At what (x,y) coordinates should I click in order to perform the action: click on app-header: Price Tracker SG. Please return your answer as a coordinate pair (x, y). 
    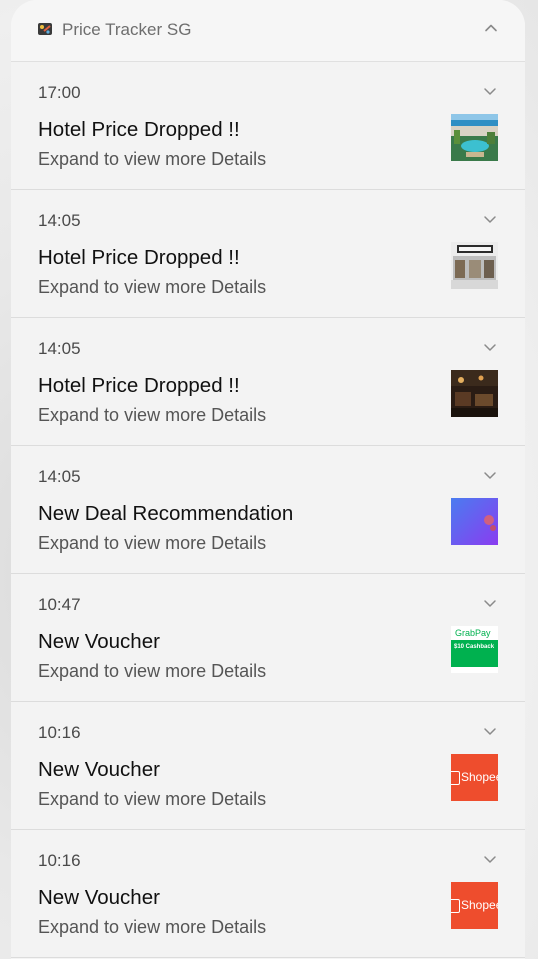
    Looking at the image, I should click on (268, 31).